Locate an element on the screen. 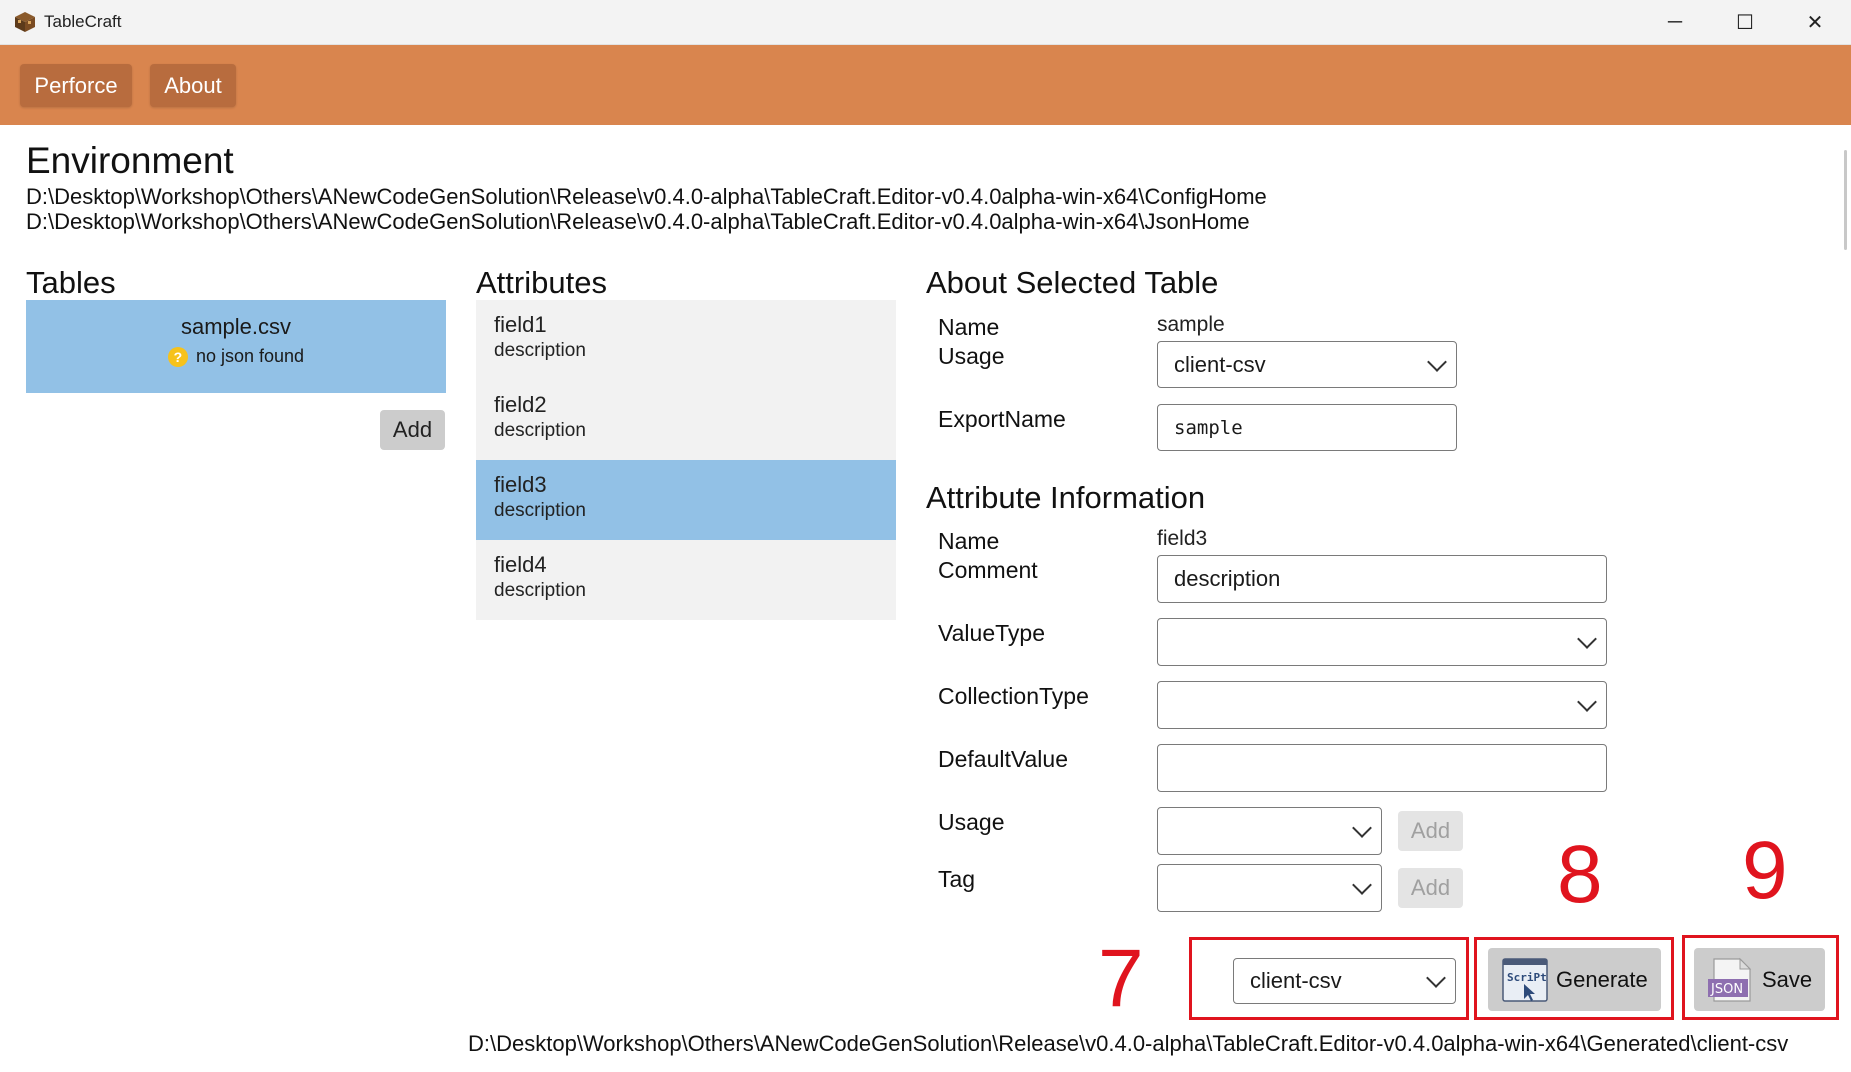 This screenshot has height=1072, width=1851. attribute-name: field2 is located at coordinates (520, 404).